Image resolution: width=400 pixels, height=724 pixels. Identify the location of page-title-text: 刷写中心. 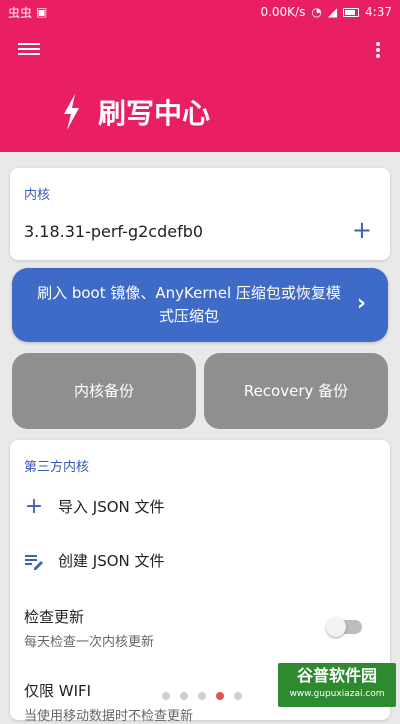
(154, 113).